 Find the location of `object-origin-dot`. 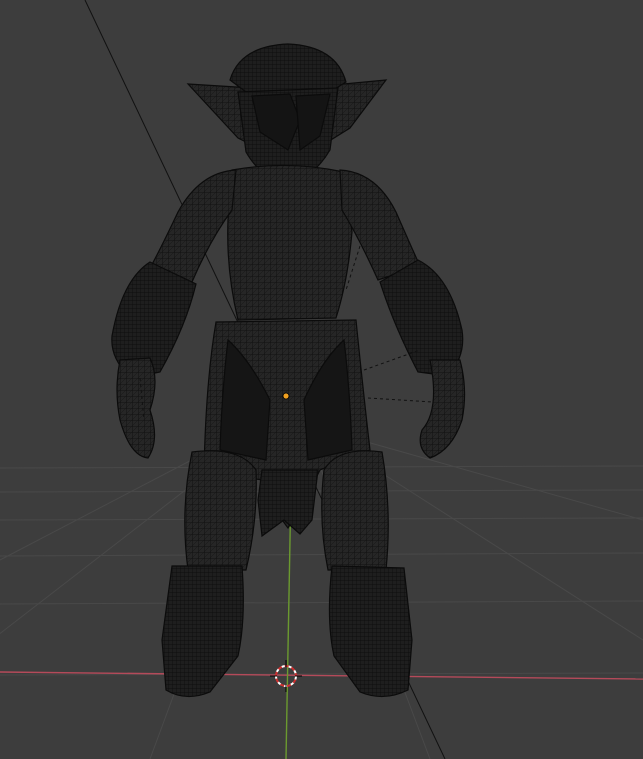

object-origin-dot is located at coordinates (286, 396).